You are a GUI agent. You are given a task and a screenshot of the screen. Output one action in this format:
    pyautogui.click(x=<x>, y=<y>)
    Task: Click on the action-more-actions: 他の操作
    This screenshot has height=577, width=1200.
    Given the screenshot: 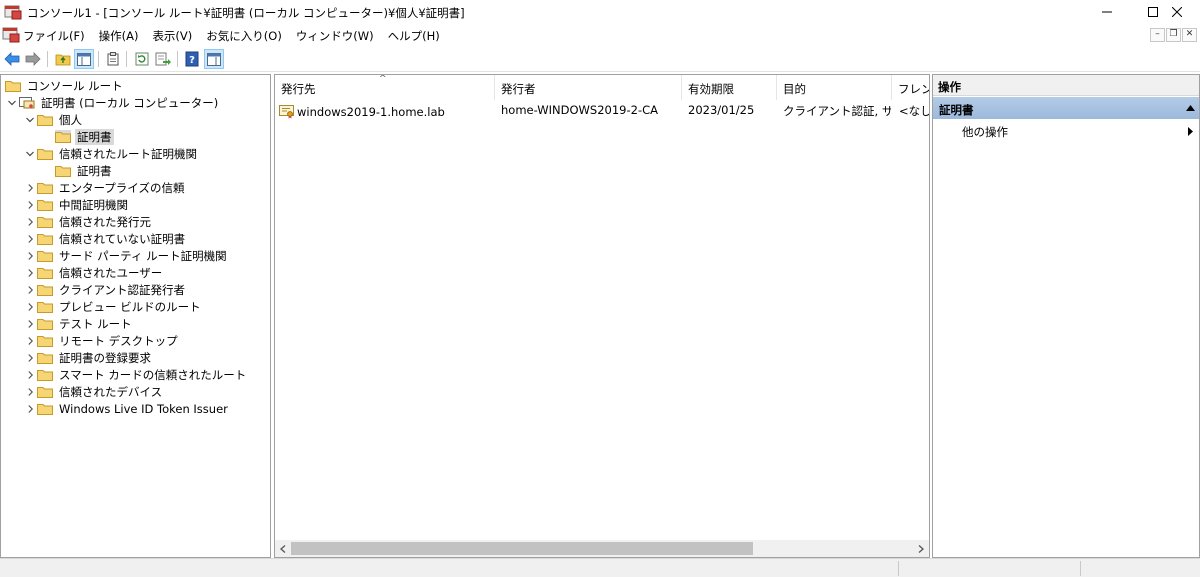 What is the action you would take?
    pyautogui.click(x=1066, y=131)
    